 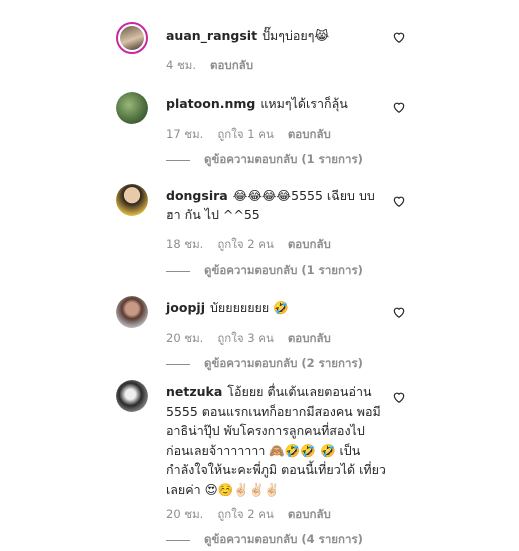 What do you see at coordinates (184, 134) in the screenshot?
I see `comment-time: 17 ชม.` at bounding box center [184, 134].